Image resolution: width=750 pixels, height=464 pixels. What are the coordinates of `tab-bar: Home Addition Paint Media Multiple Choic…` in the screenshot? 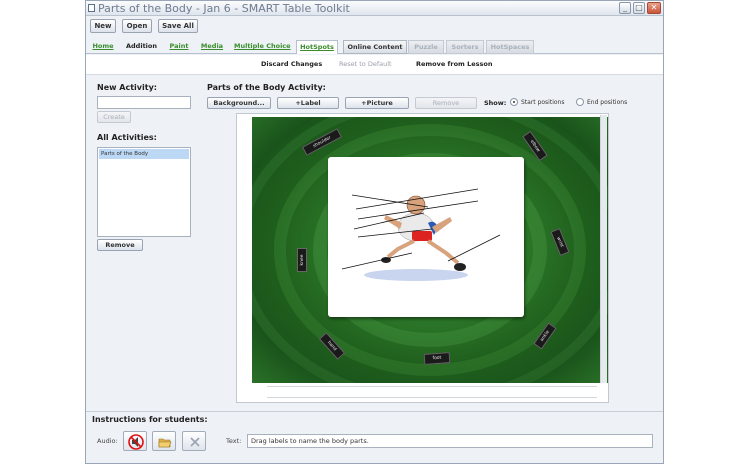 It's located at (374, 46).